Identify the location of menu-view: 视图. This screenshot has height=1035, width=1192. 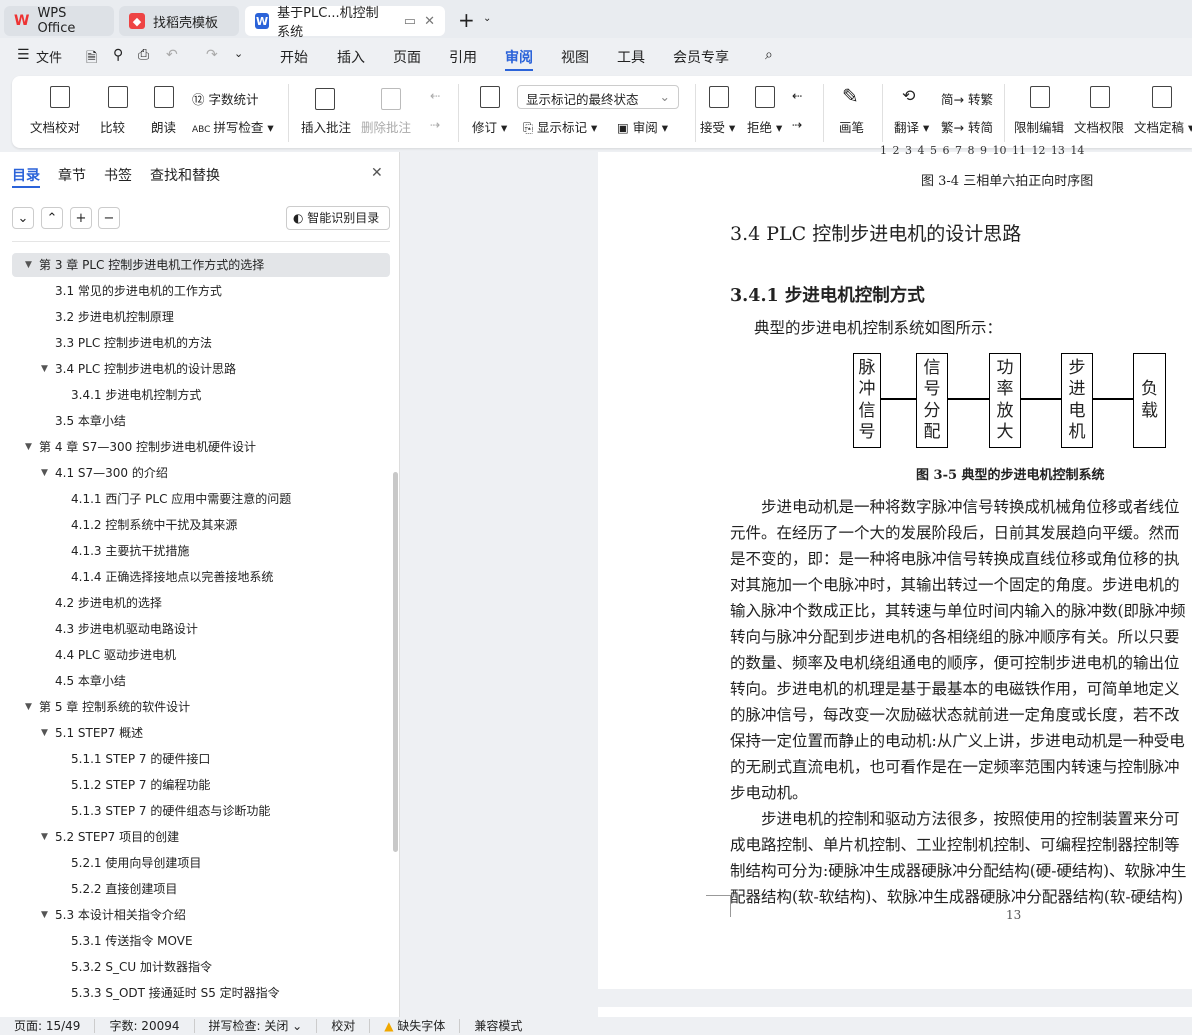
(575, 57).